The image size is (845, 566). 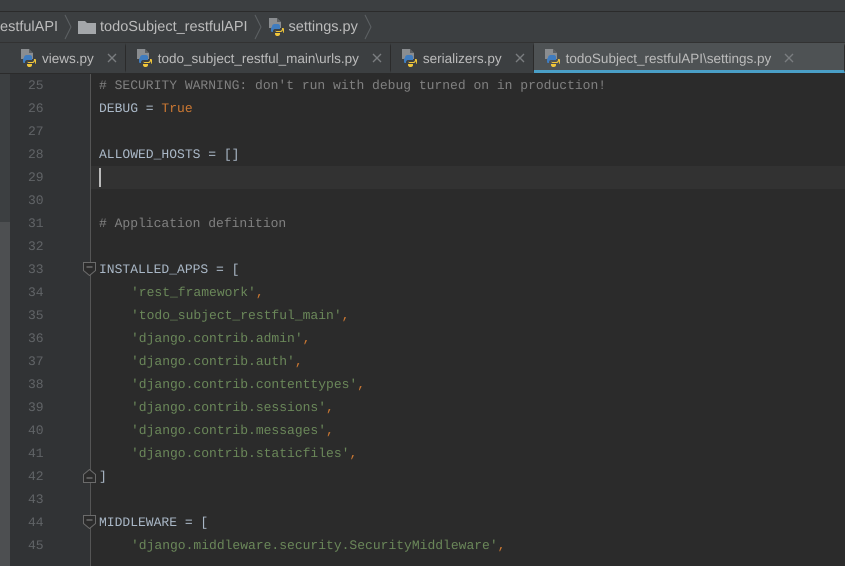 I want to click on code-line: 'django.contrib.staticfiles',, so click(x=244, y=454).